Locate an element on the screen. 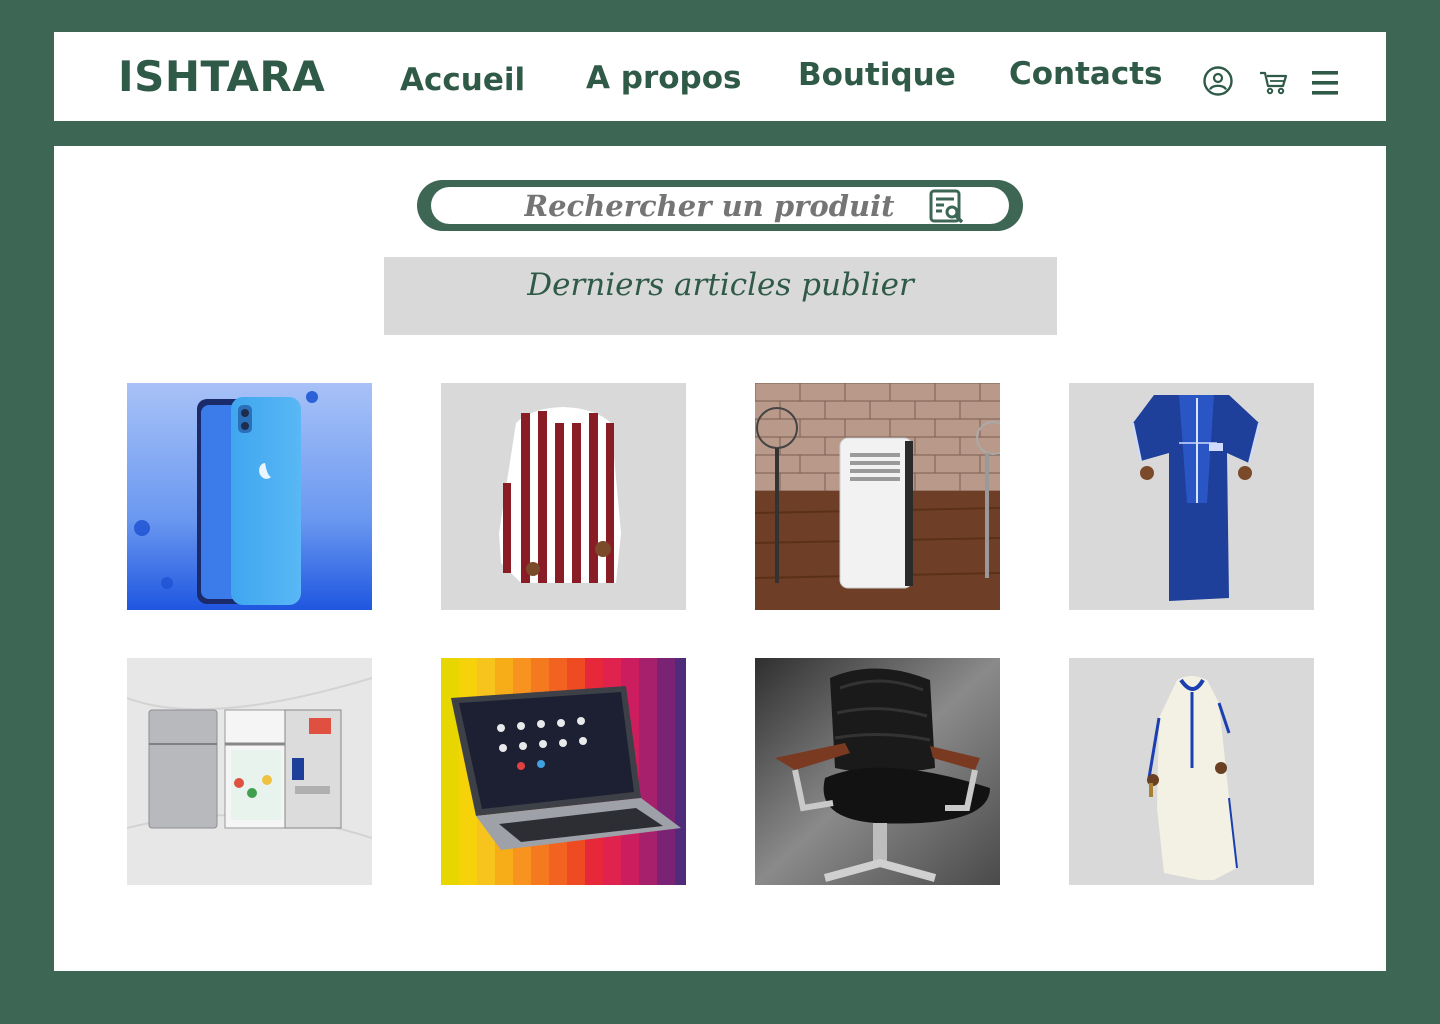  search-bar is located at coordinates (720, 205).